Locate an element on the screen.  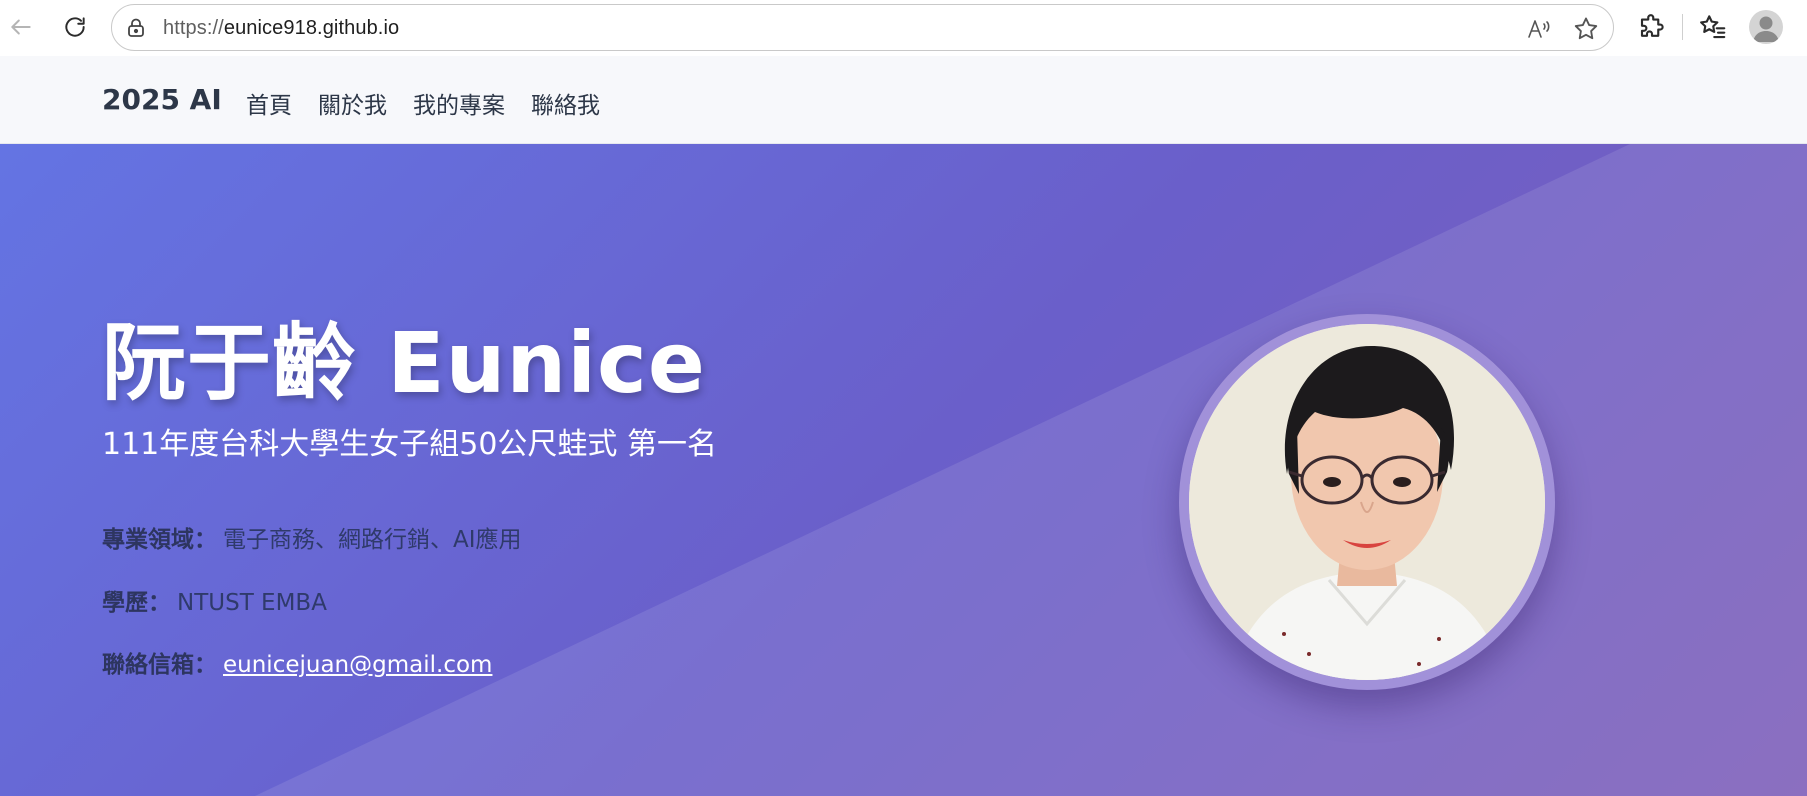
extensions-icon is located at coordinates (1652, 27).